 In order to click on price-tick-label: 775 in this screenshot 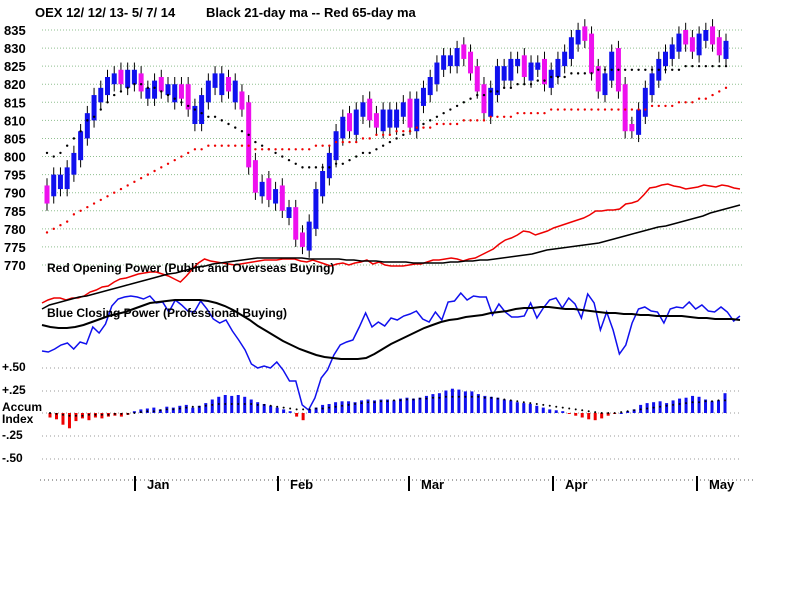, I will do `click(15, 247)`.